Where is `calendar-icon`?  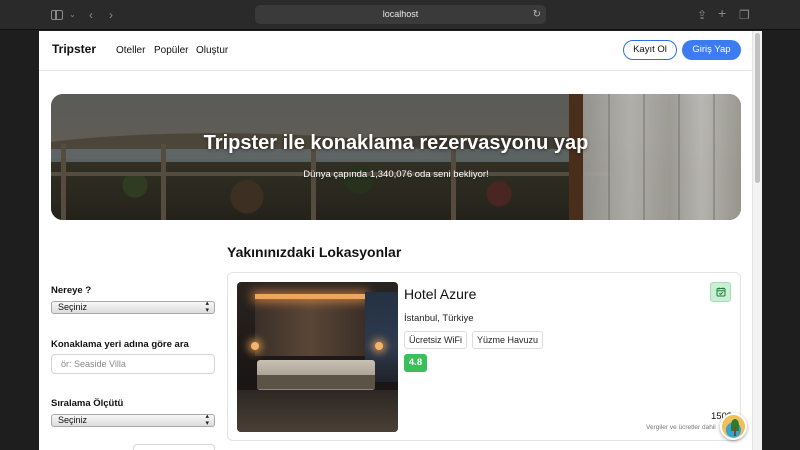
calendar-icon is located at coordinates (721, 292).